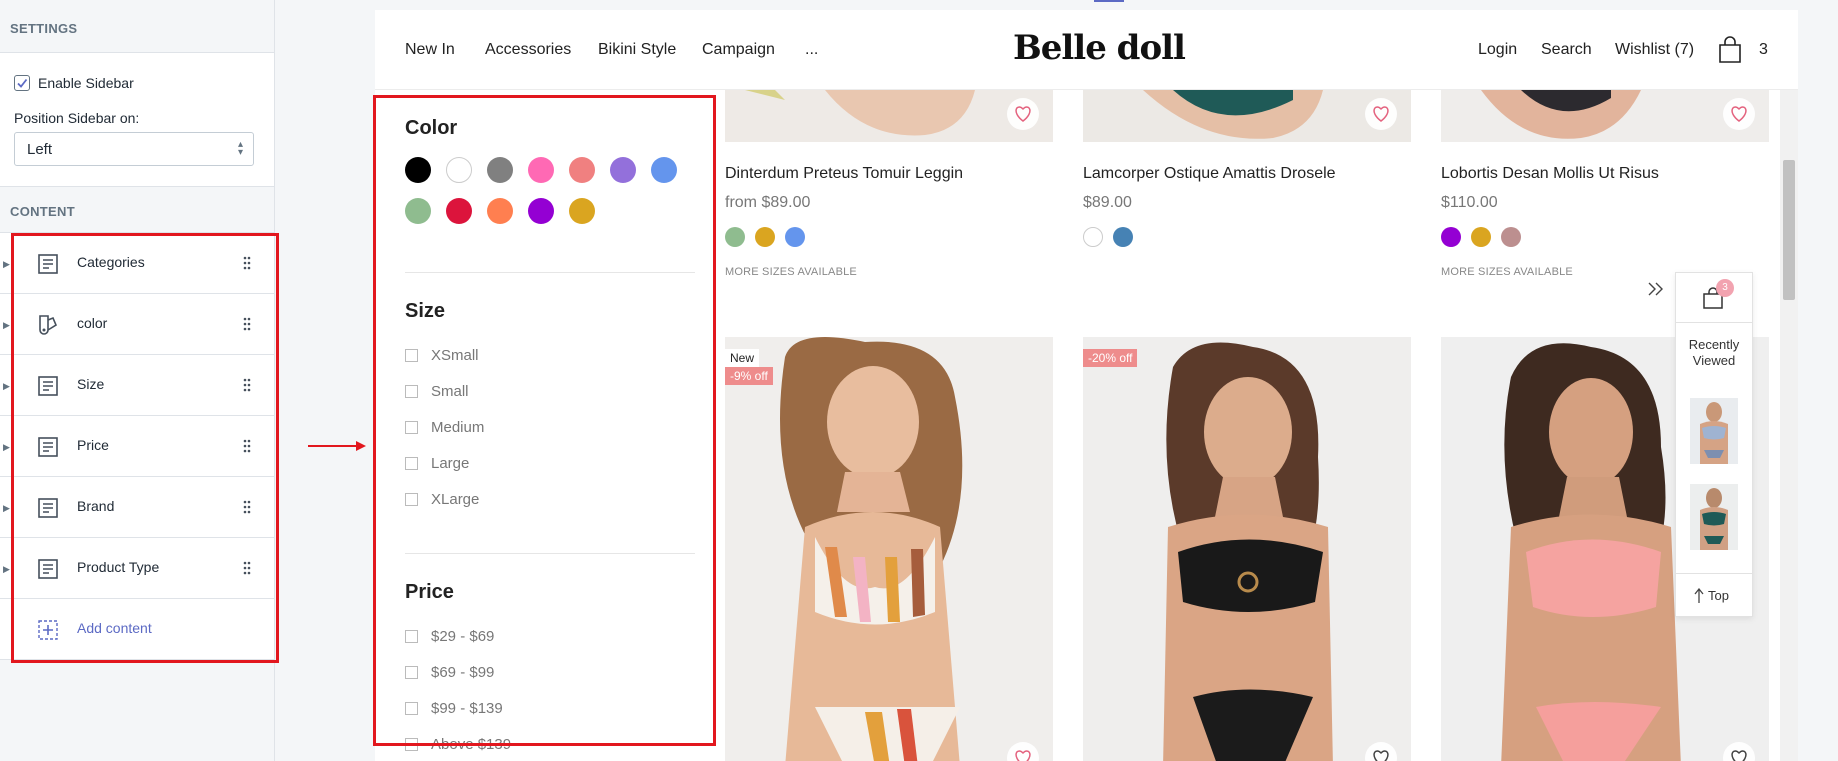 This screenshot has width=1838, height=761. What do you see at coordinates (1109, 1) in the screenshot?
I see `preview-indicator` at bounding box center [1109, 1].